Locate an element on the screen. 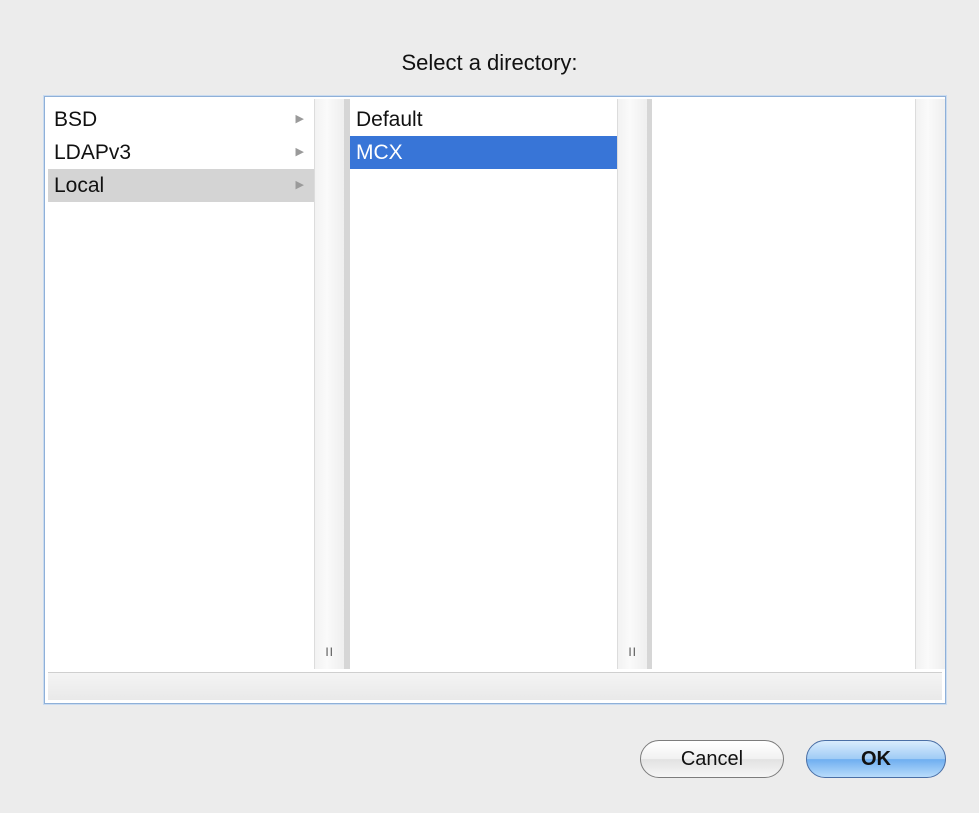  column-2-scrollbar: II is located at coordinates (632, 384).